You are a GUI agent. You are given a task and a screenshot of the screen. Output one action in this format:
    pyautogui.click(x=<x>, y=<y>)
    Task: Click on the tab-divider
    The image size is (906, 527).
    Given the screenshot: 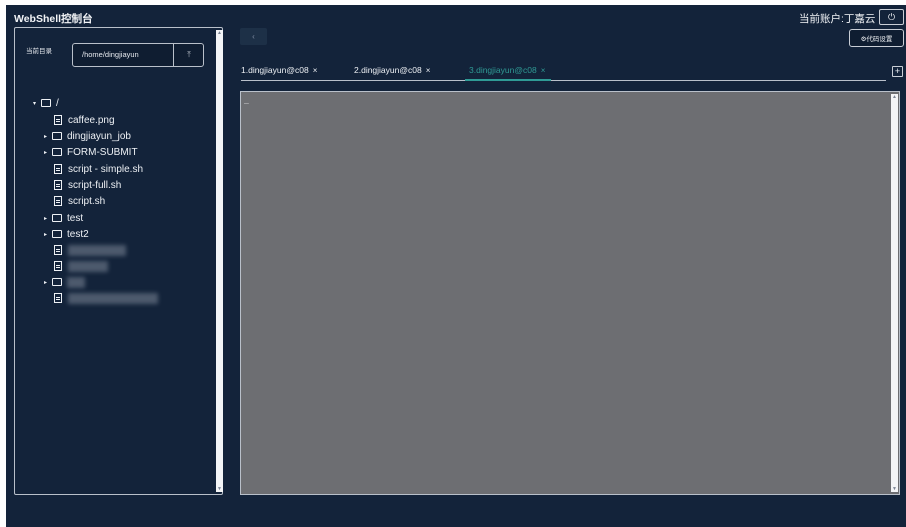 What is the action you would take?
    pyautogui.click(x=563, y=80)
    